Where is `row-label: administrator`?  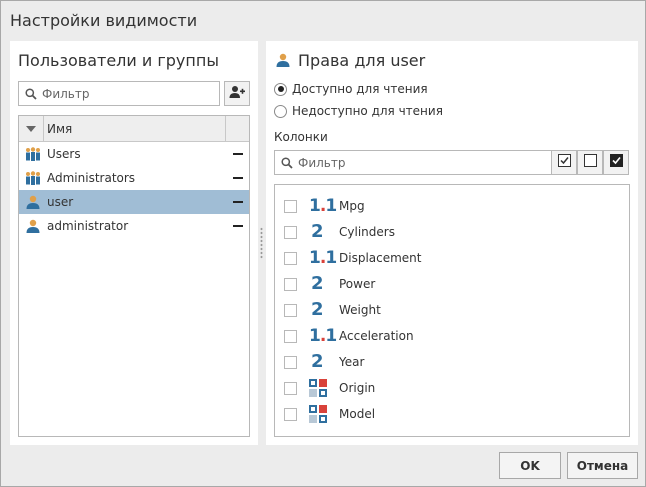 row-label: administrator is located at coordinates (88, 226).